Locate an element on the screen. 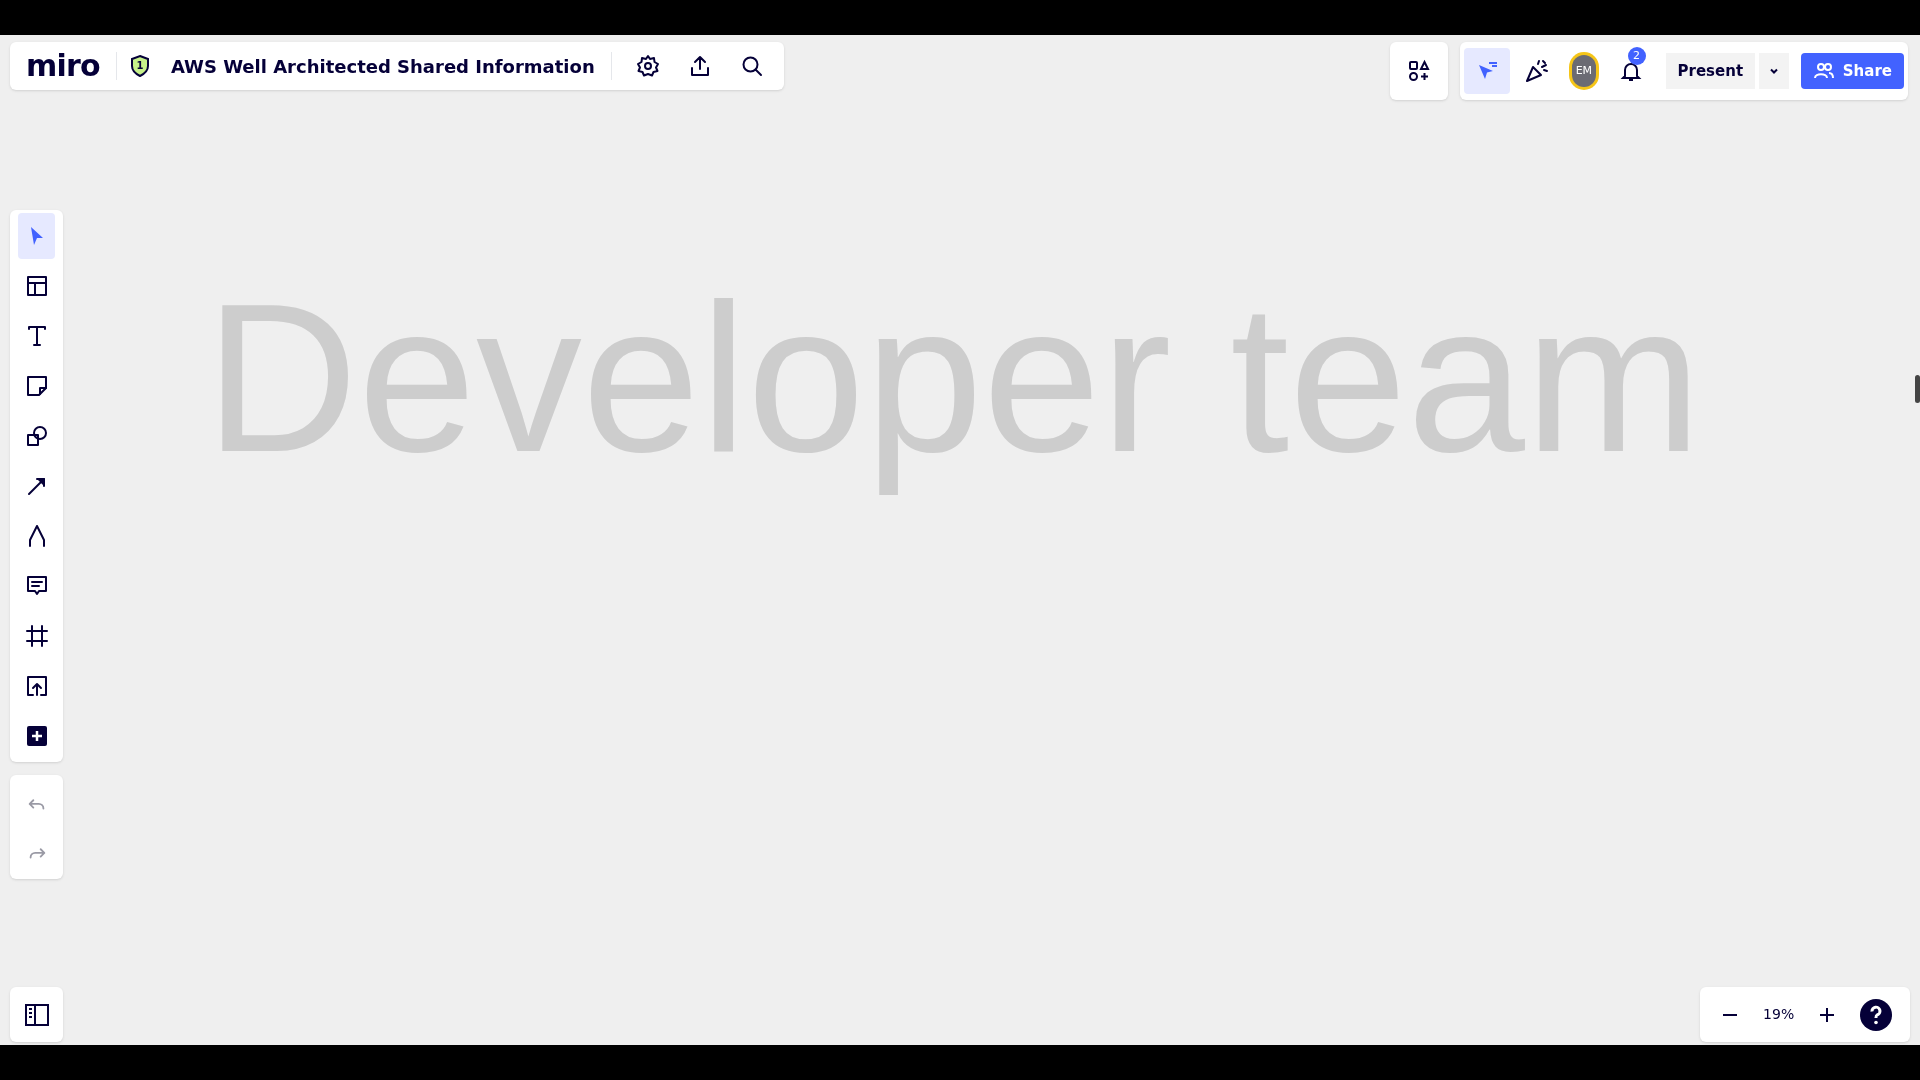 This screenshot has height=1080, width=1920. present-button: Present is located at coordinates (1710, 71).